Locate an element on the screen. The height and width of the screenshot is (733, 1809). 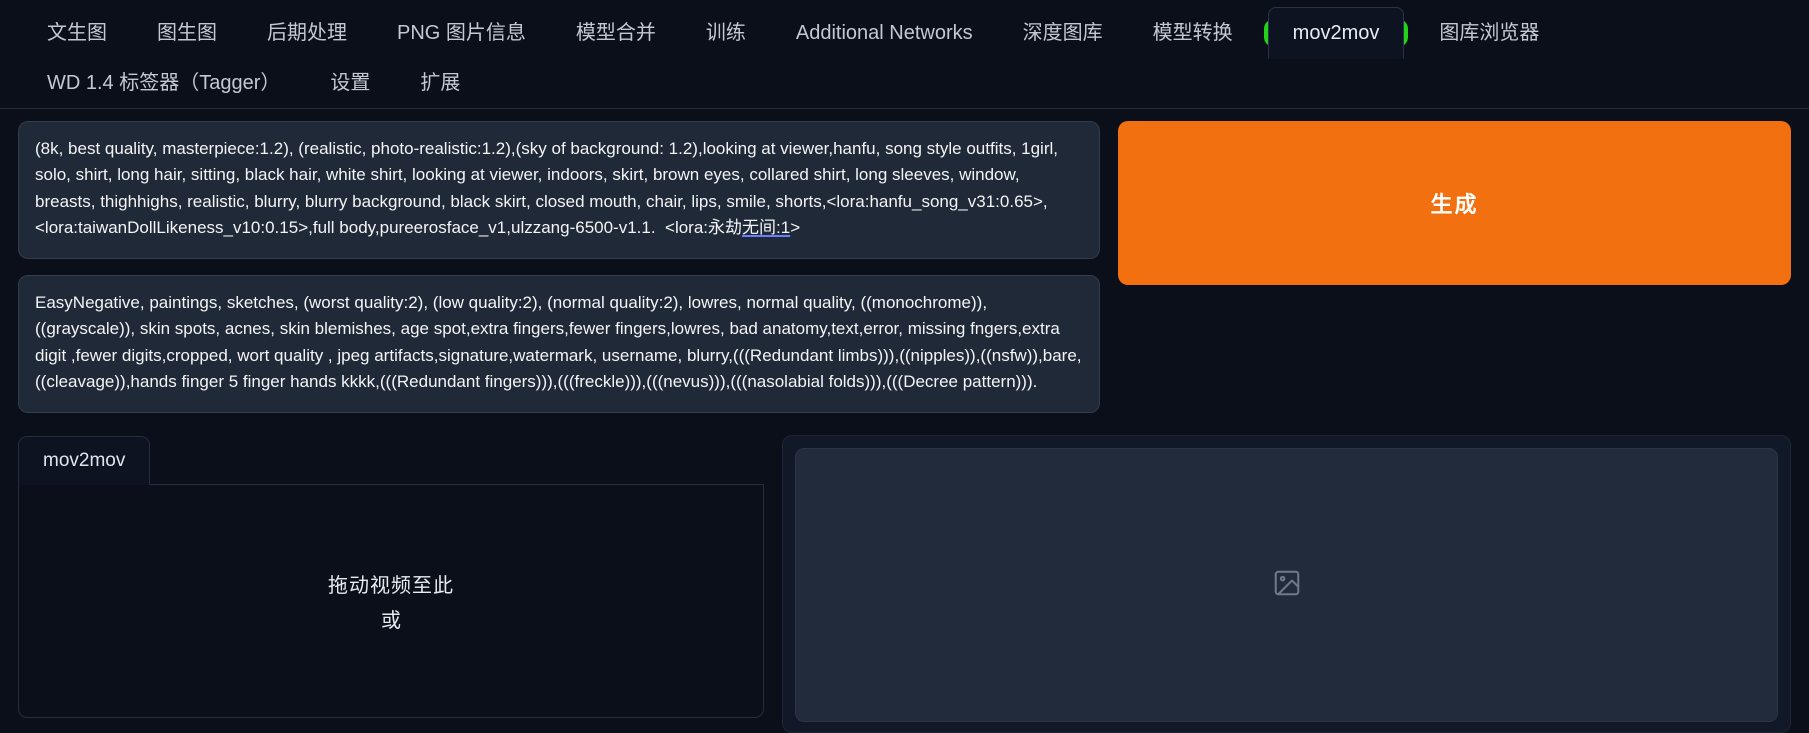
tab-checkpoint-merger: 模型合并 is located at coordinates (616, 33).